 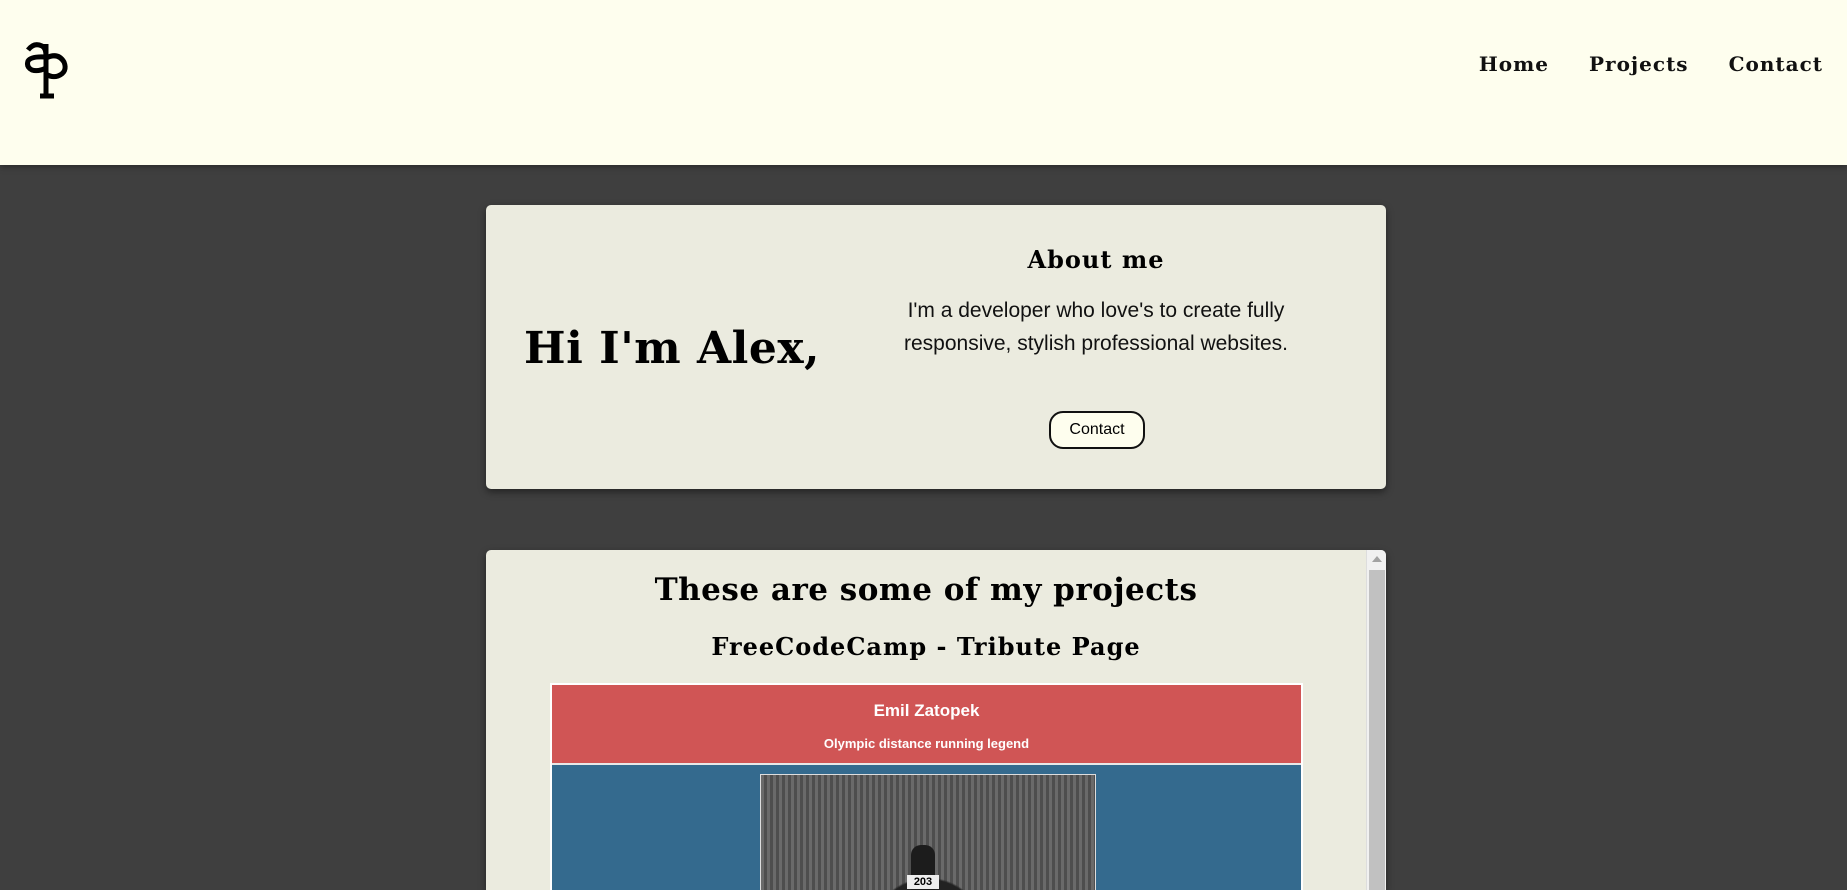 I want to click on nav-contact-link: Contact, so click(x=1776, y=64).